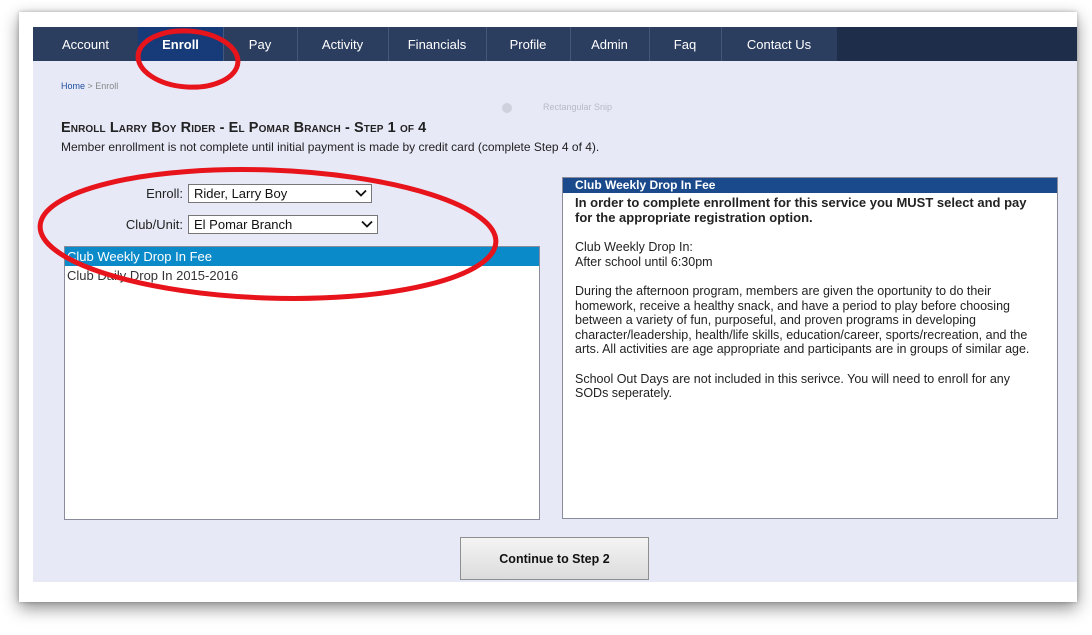 The height and width of the screenshot is (635, 1092). Describe the element at coordinates (779, 44) in the screenshot. I see `tab-contact-us: Contact Us` at that location.